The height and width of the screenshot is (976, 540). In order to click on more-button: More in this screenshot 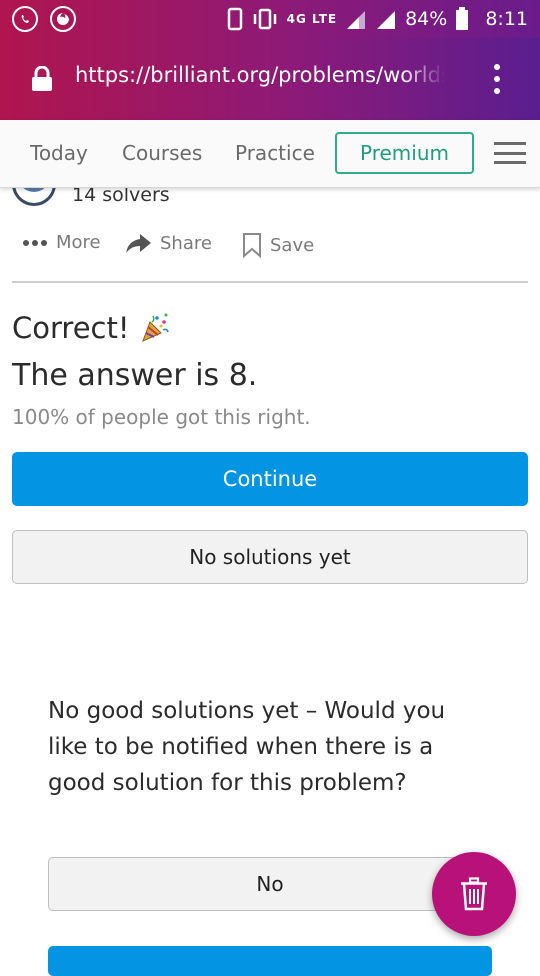, I will do `click(61, 242)`.